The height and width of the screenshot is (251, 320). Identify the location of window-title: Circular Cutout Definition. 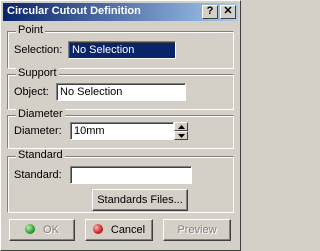
(74, 11).